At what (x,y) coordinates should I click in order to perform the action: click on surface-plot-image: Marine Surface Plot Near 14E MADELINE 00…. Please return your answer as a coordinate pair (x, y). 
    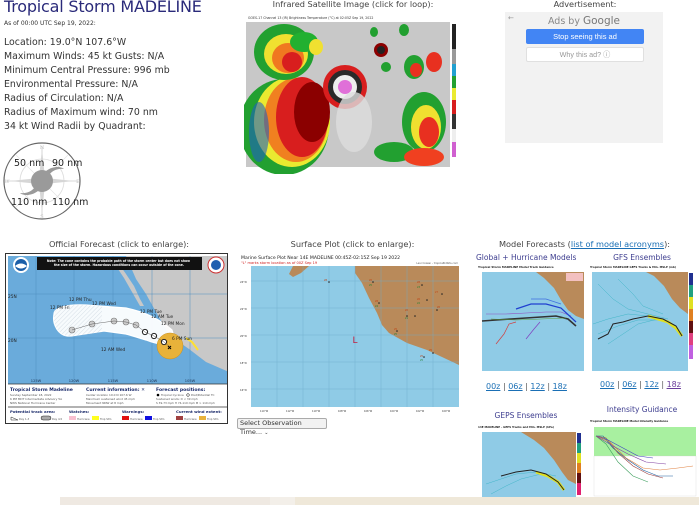
    Looking at the image, I should click on (351, 333).